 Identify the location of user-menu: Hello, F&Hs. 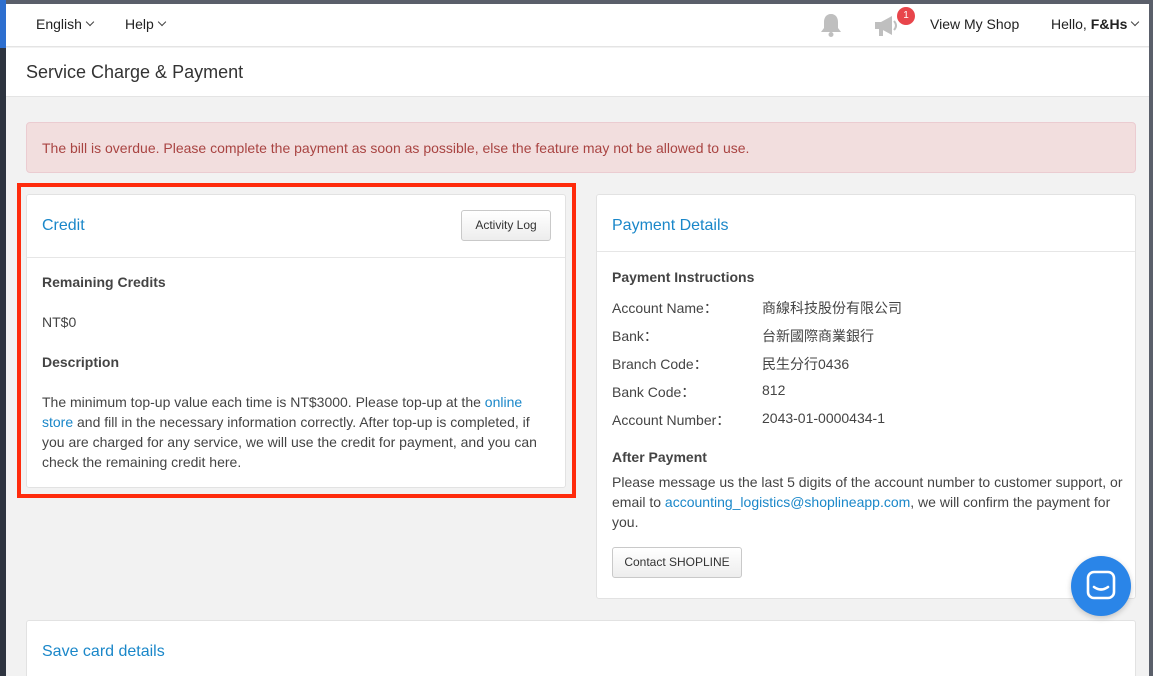
(1095, 24).